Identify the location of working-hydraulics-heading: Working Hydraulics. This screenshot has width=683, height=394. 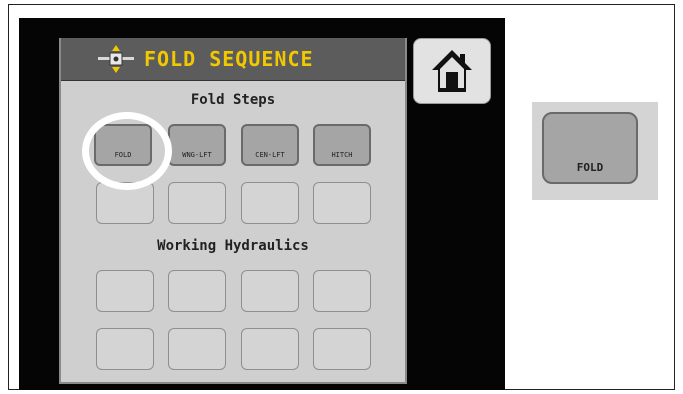
(233, 246).